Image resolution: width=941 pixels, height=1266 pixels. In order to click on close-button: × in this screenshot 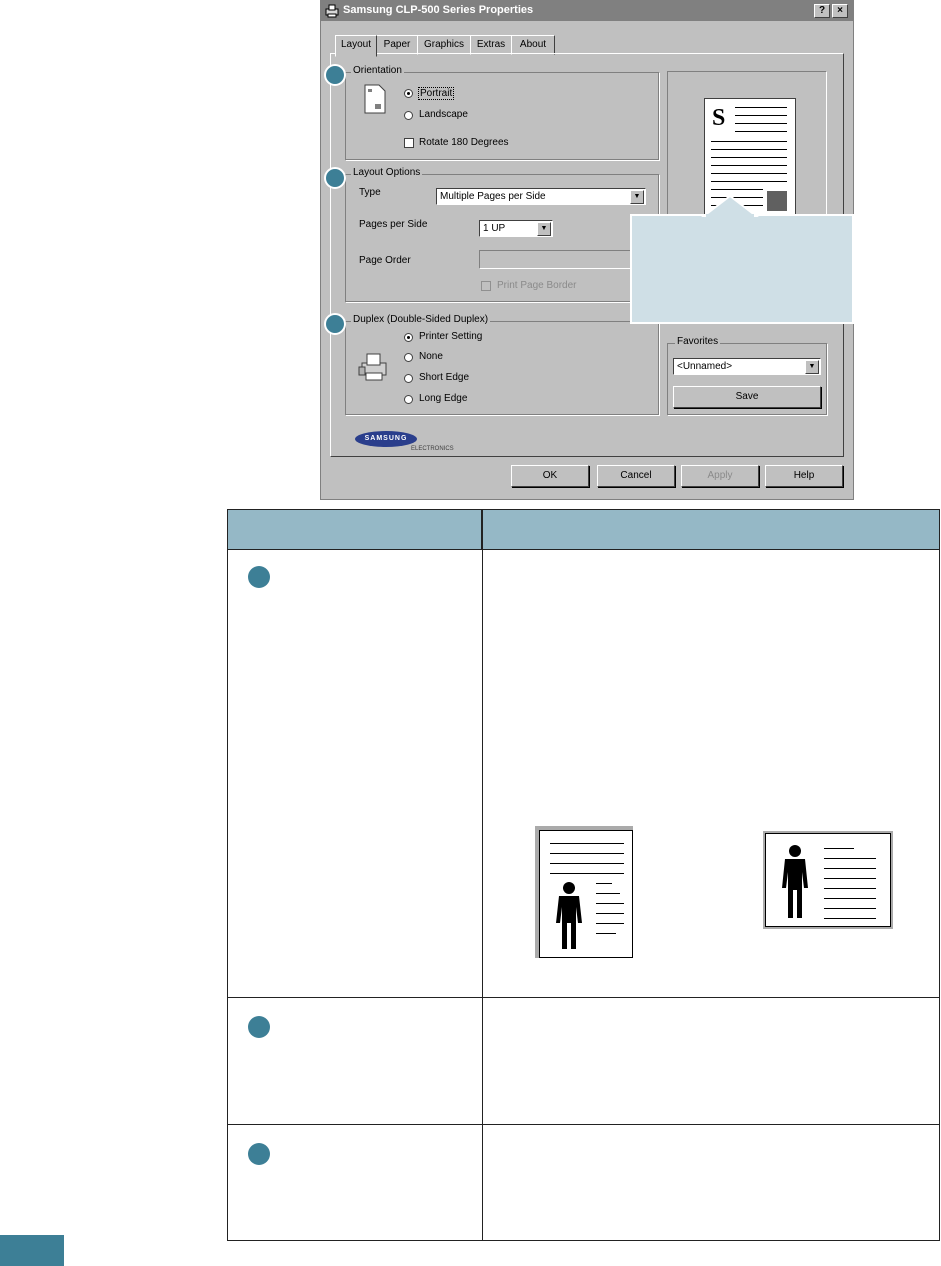, I will do `click(840, 11)`.